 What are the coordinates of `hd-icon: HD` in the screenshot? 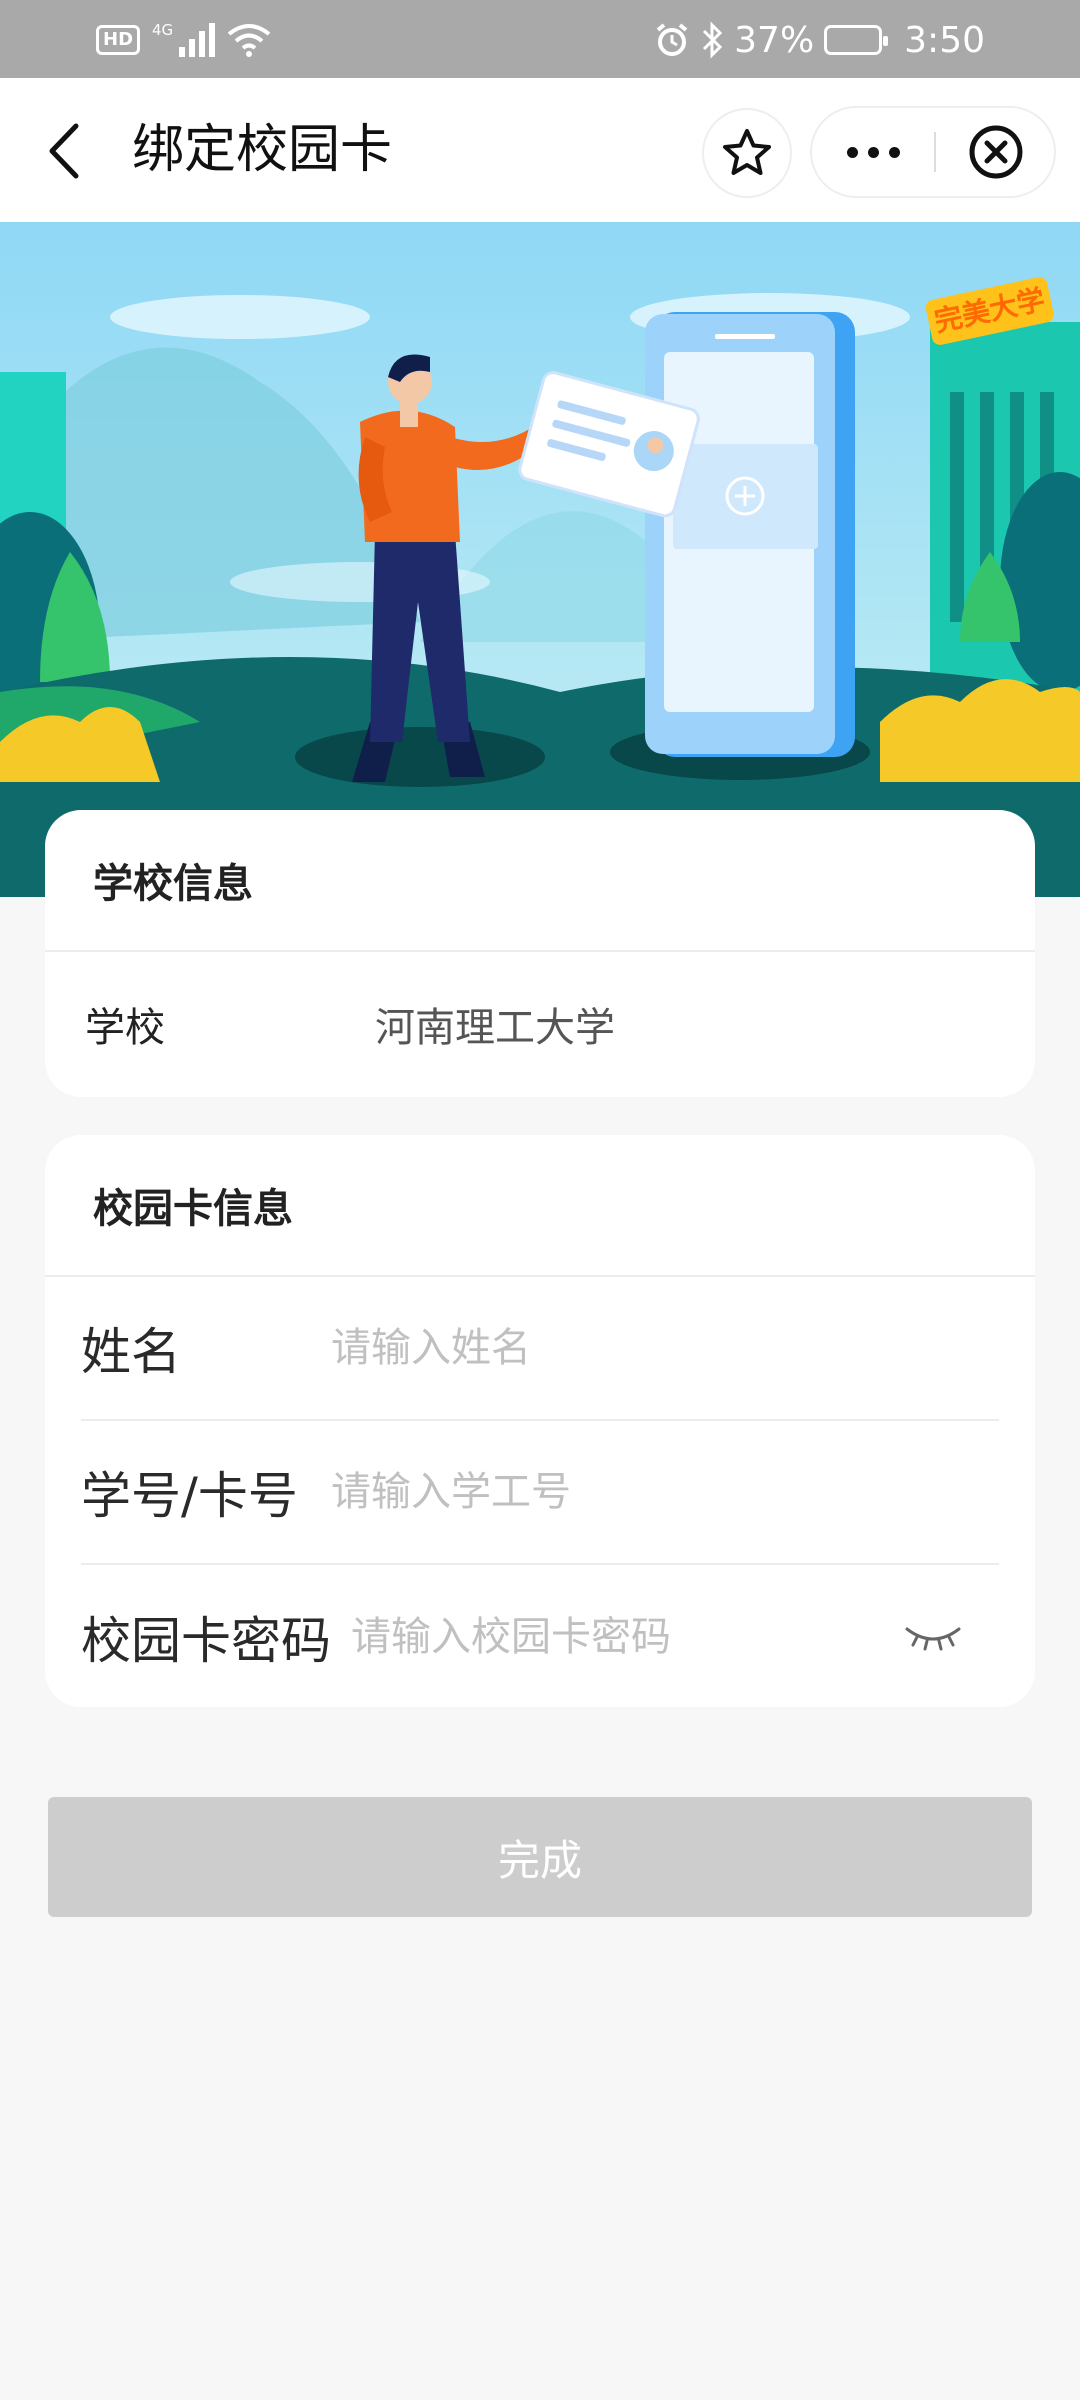 It's located at (118, 40).